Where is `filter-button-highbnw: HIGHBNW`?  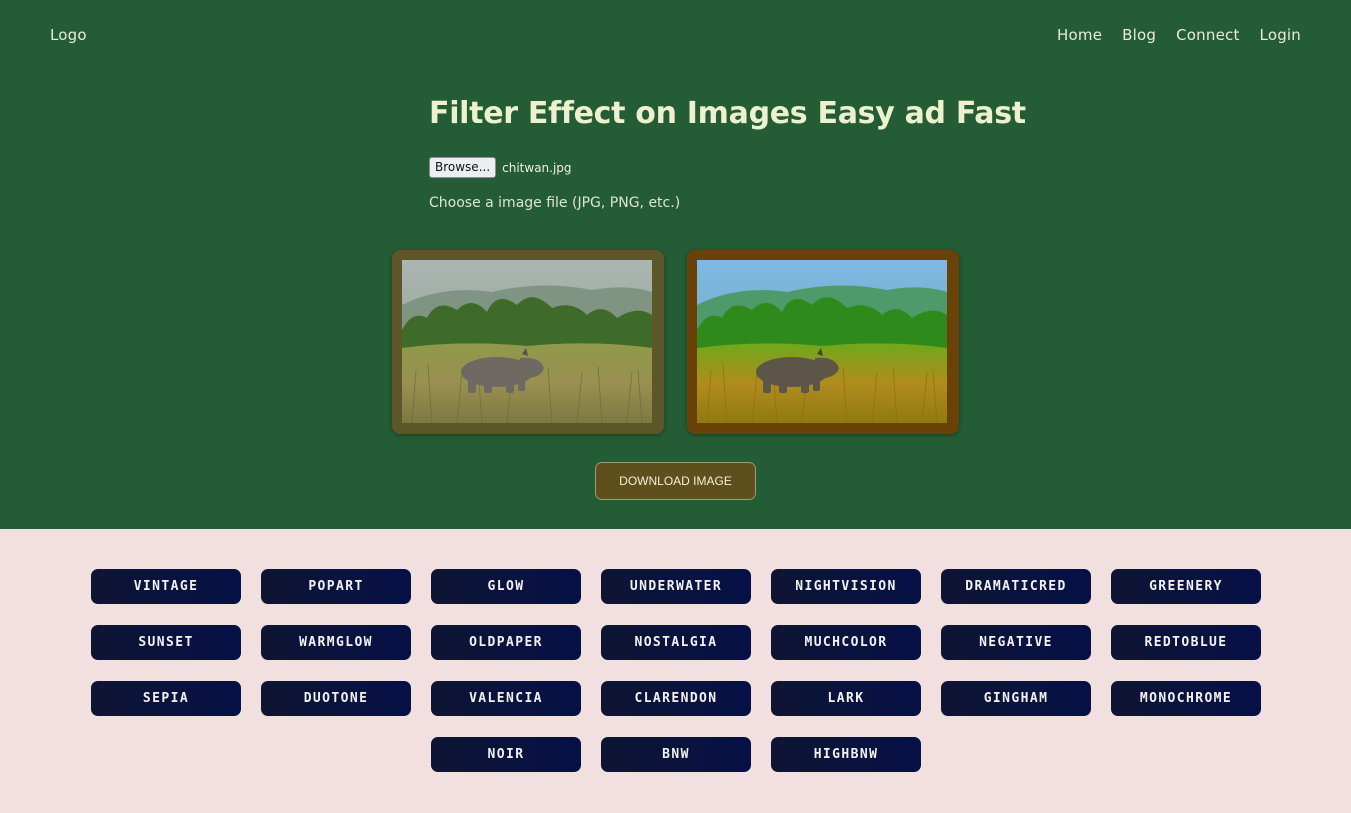
filter-button-highbnw: HIGHBNW is located at coordinates (846, 754).